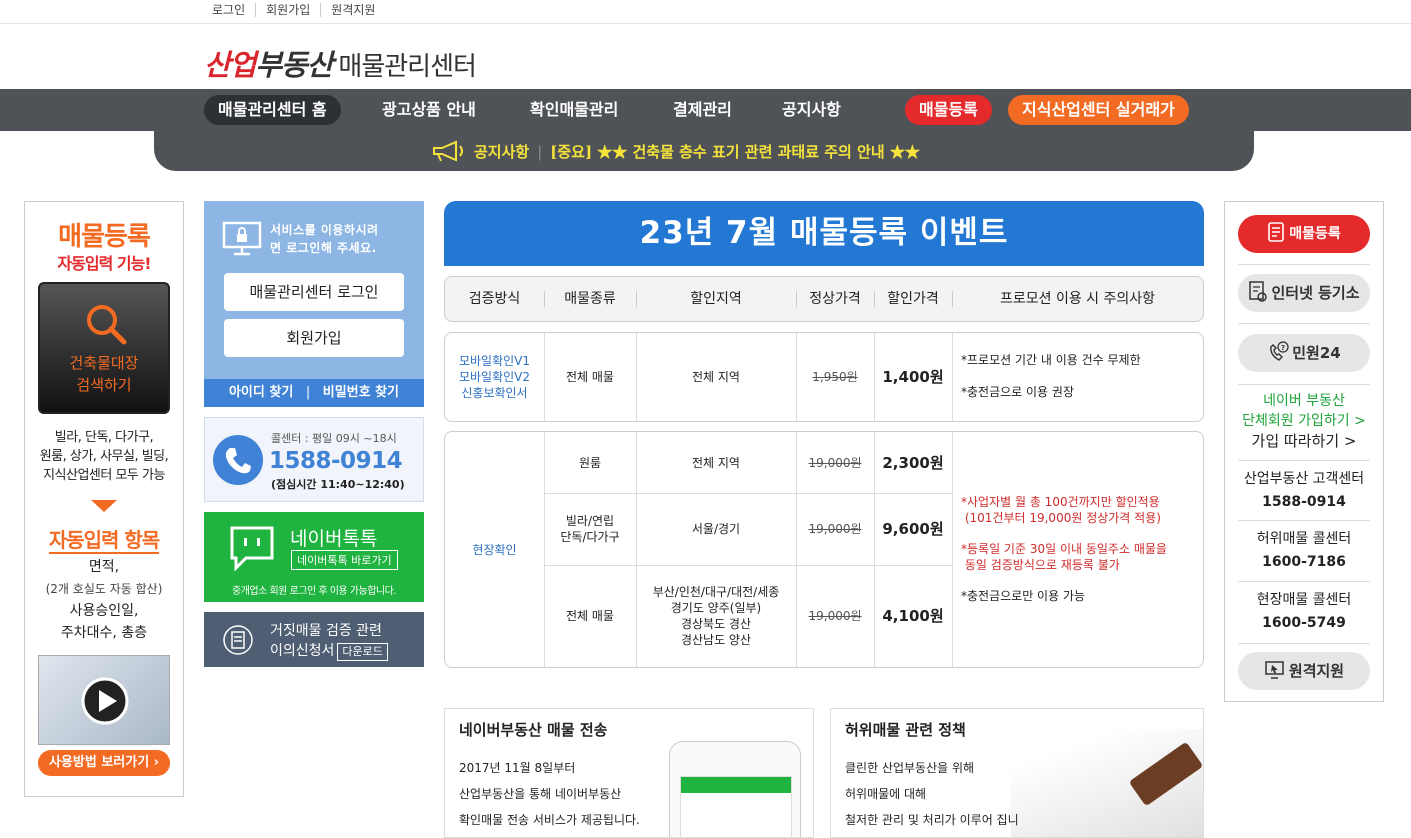  Describe the element at coordinates (1304, 441) in the screenshot. I see `join-guide-link: 가입 따라하기 >` at that location.